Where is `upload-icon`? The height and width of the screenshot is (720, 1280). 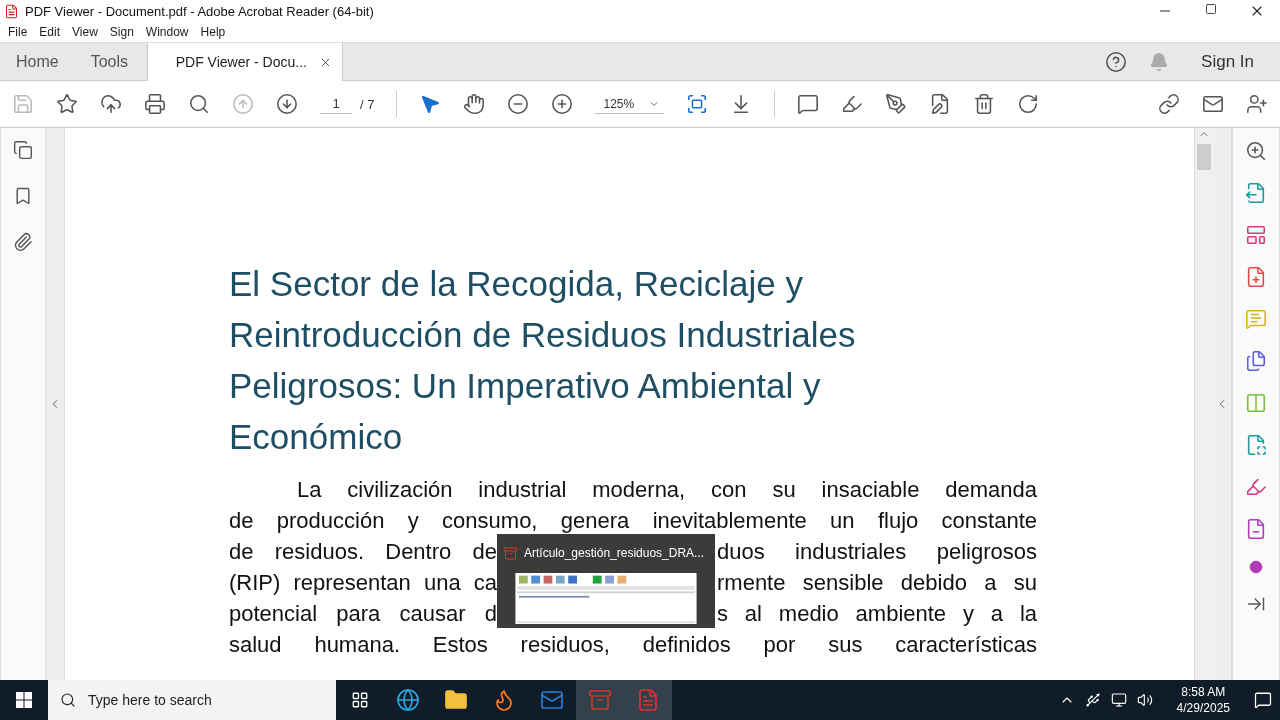
upload-icon is located at coordinates (111, 104).